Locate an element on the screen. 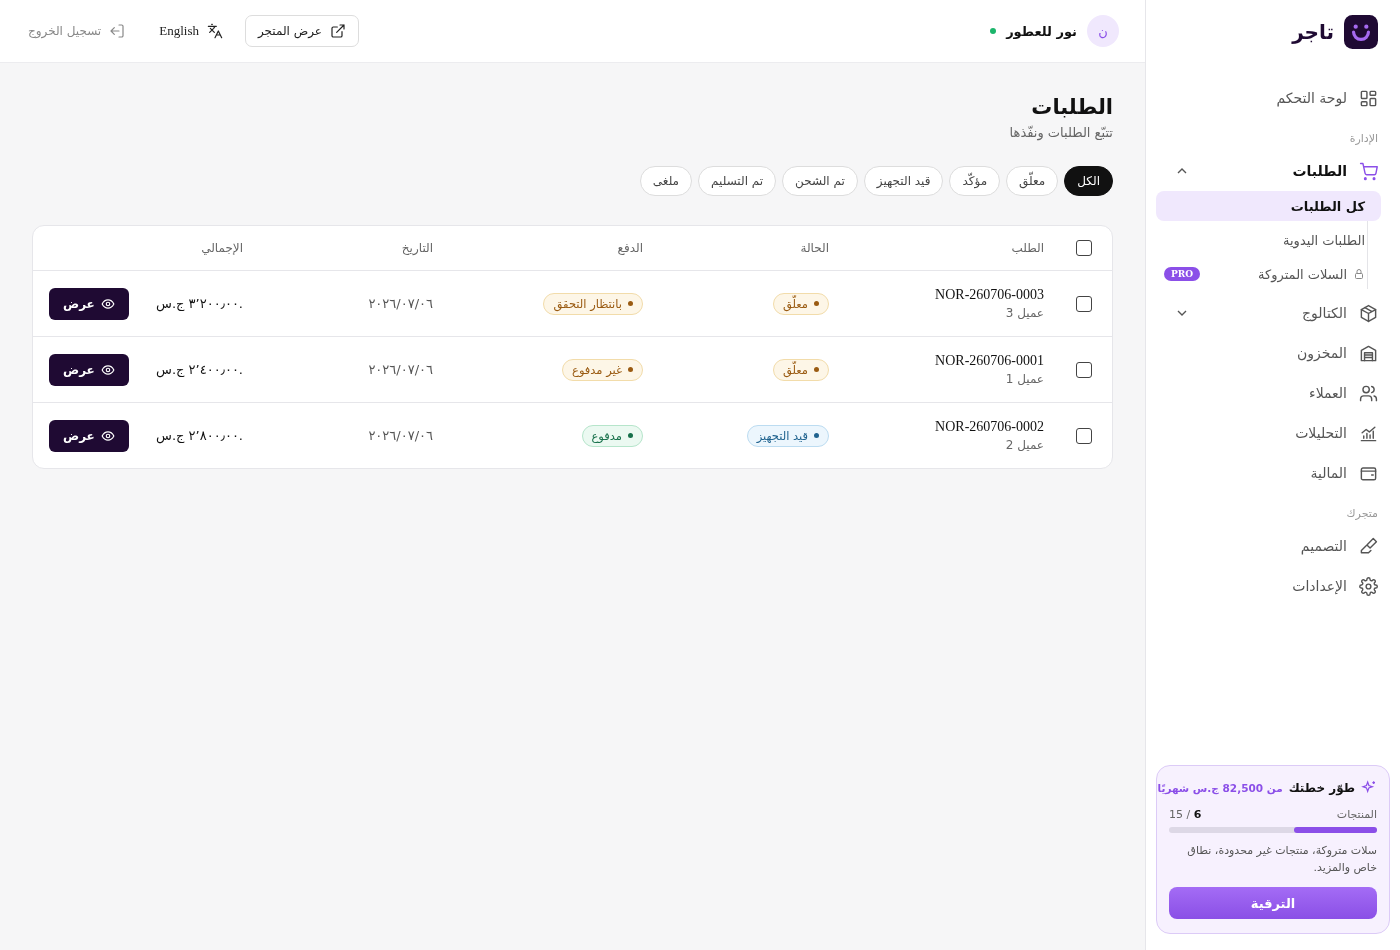 Image resolution: width=1400 pixels, height=950 pixels. nav-section-heading: الإدارة is located at coordinates (1363, 139).